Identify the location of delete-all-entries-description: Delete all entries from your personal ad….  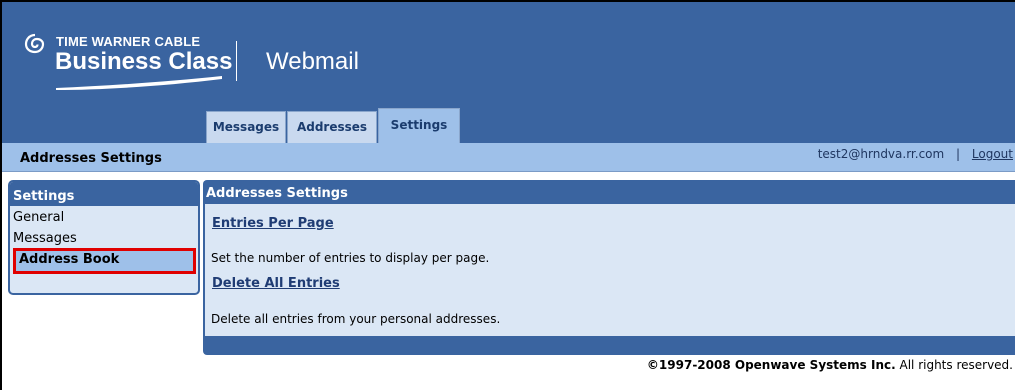
(356, 319).